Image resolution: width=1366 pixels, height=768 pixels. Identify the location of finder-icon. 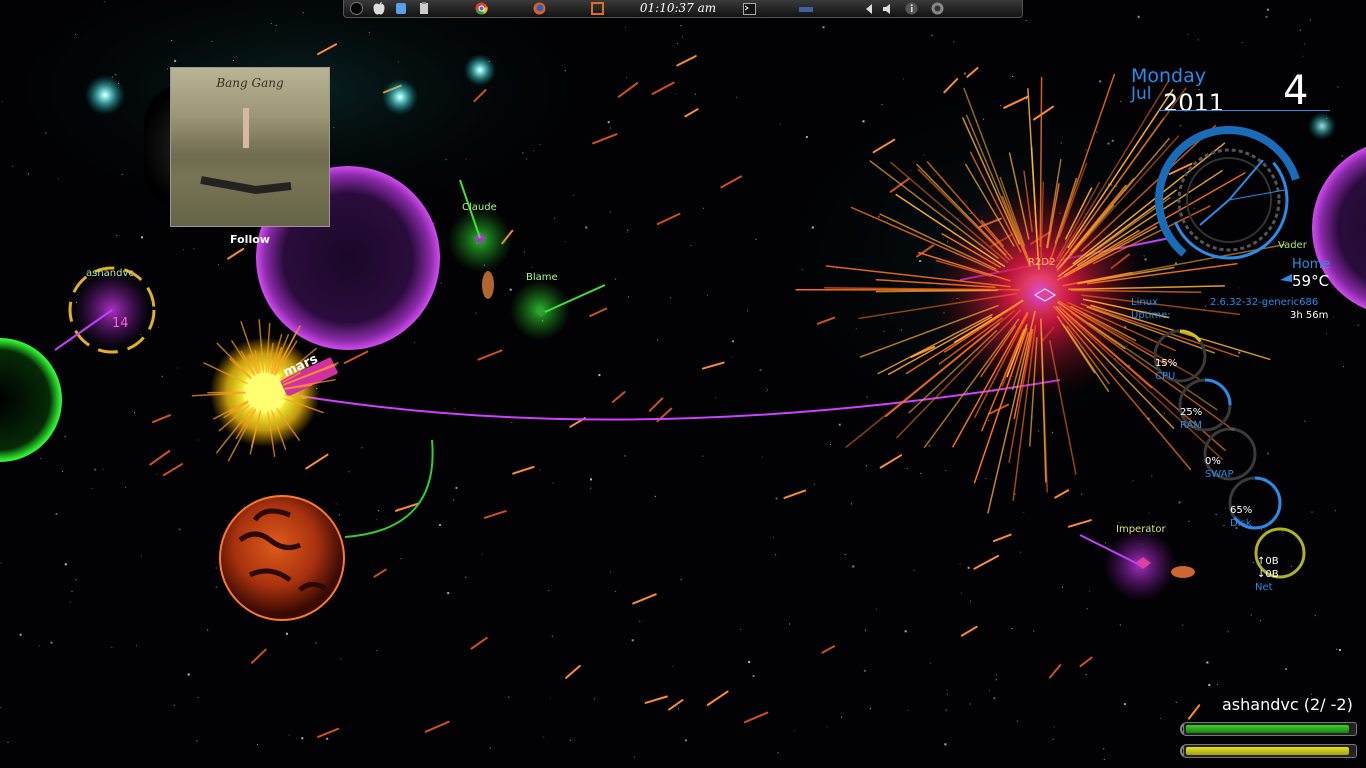
(401, 8).